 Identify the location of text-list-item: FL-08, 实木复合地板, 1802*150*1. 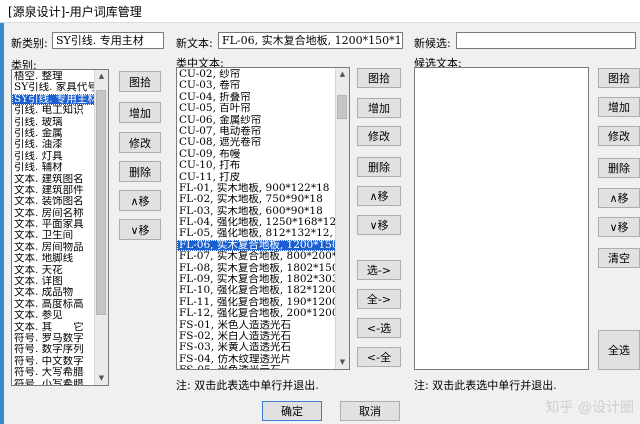
(256, 268).